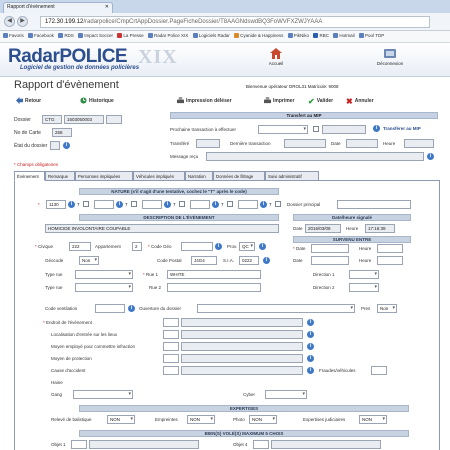 The width and height of the screenshot is (450, 450). Describe the element at coordinates (390, 248) in the screenshot. I see `heure-entre-input` at that location.